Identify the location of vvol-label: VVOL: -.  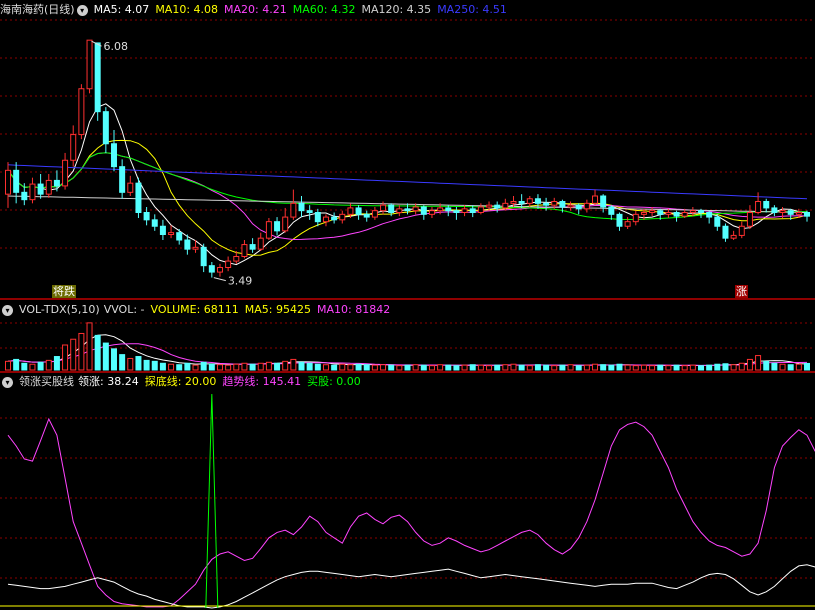
(124, 309).